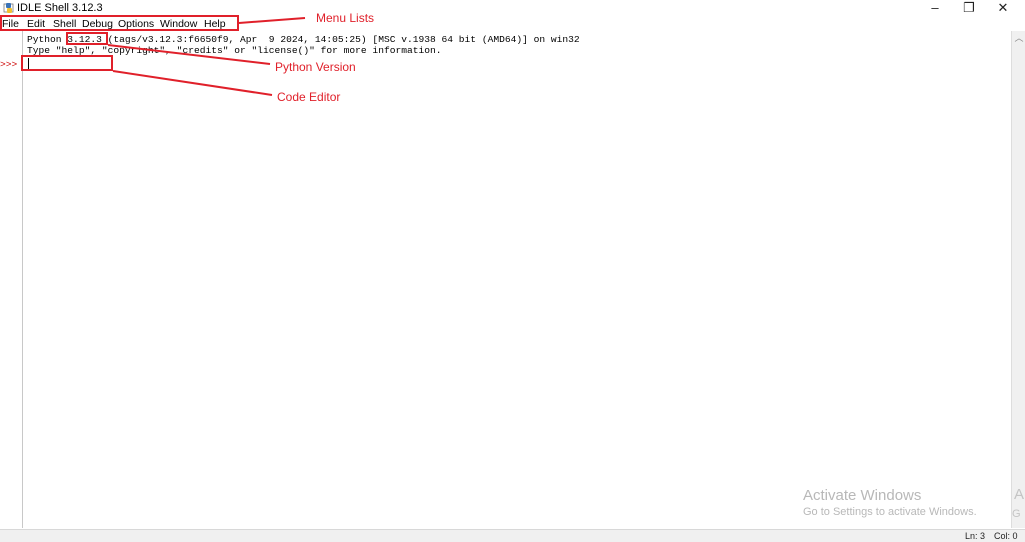 This screenshot has height=542, width=1025. I want to click on activate-windows-title: Activate Windows, so click(862, 495).